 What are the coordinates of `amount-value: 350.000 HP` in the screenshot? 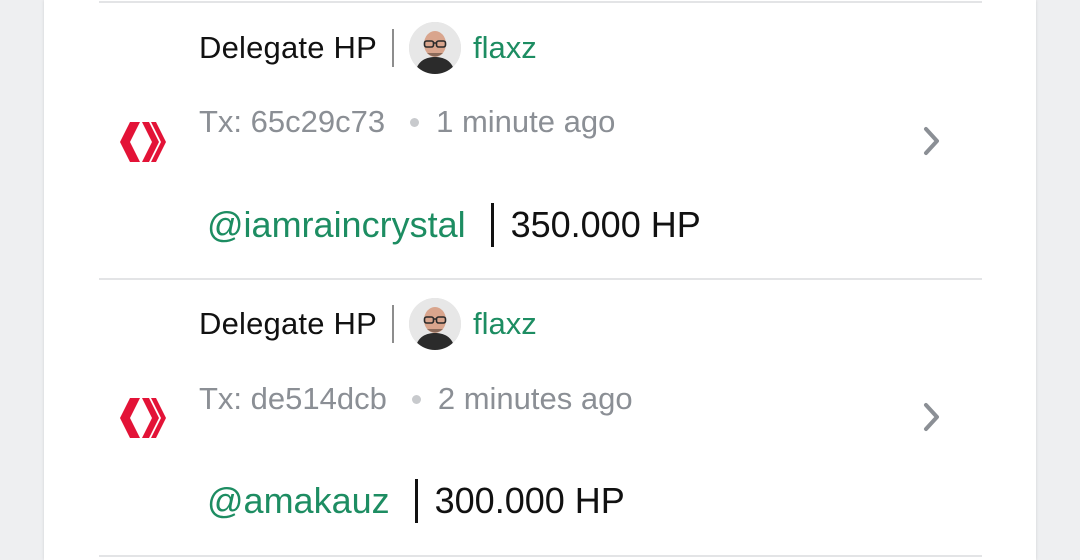 It's located at (605, 224).